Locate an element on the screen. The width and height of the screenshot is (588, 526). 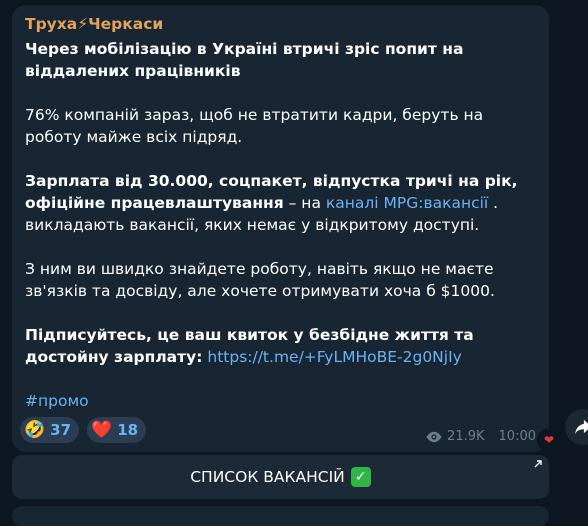
reaction-heart: ❤️ 18 is located at coordinates (117, 430).